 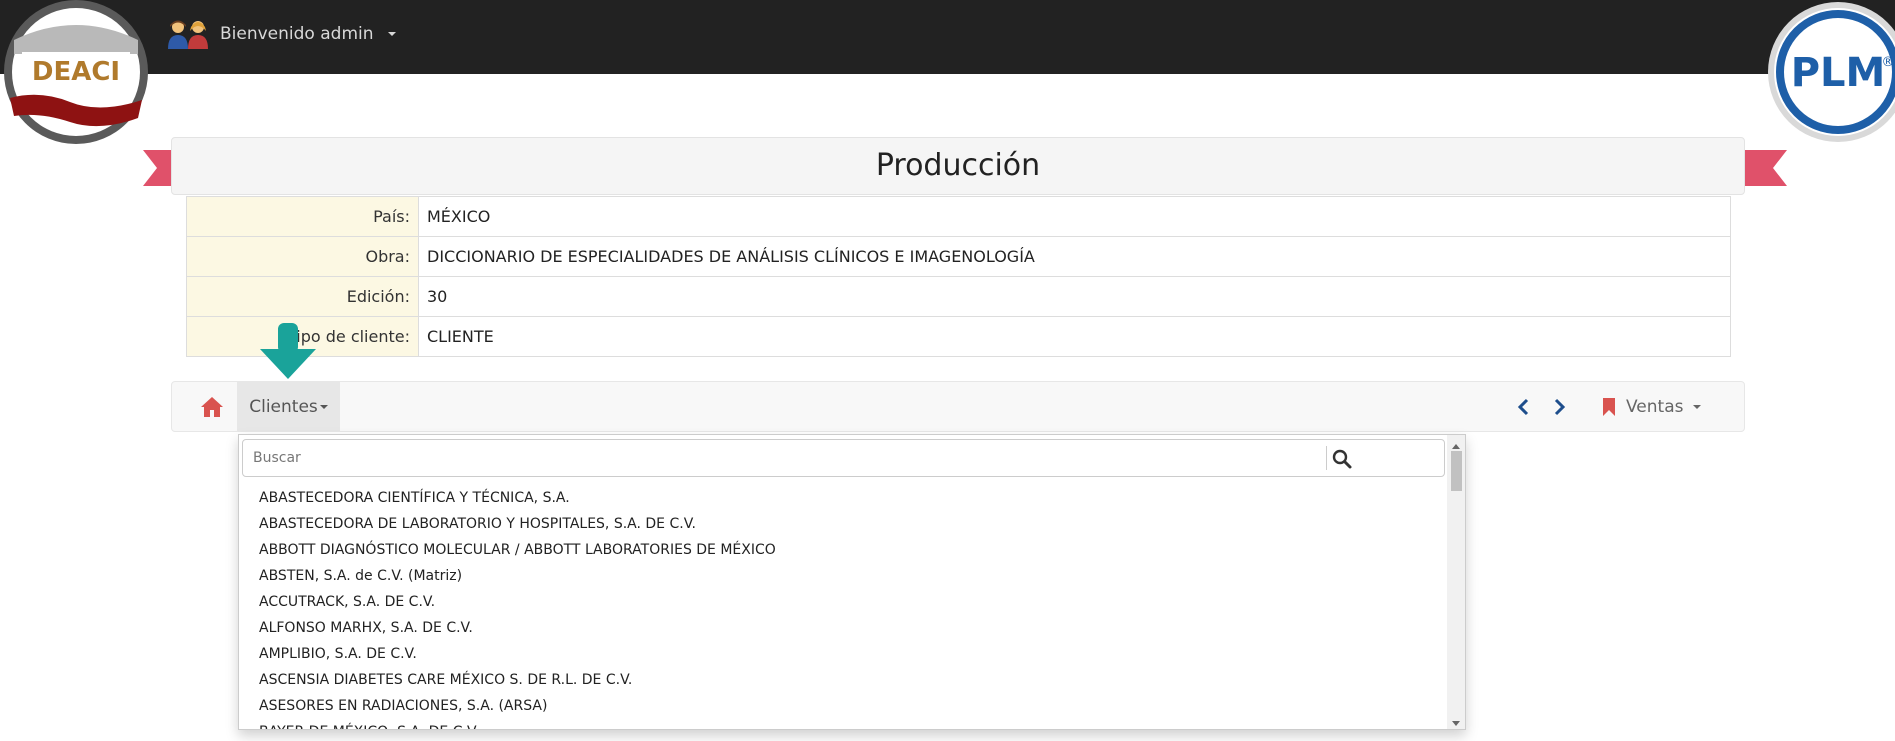 I want to click on plm-logo: PLM ®, so click(x=1831, y=73).